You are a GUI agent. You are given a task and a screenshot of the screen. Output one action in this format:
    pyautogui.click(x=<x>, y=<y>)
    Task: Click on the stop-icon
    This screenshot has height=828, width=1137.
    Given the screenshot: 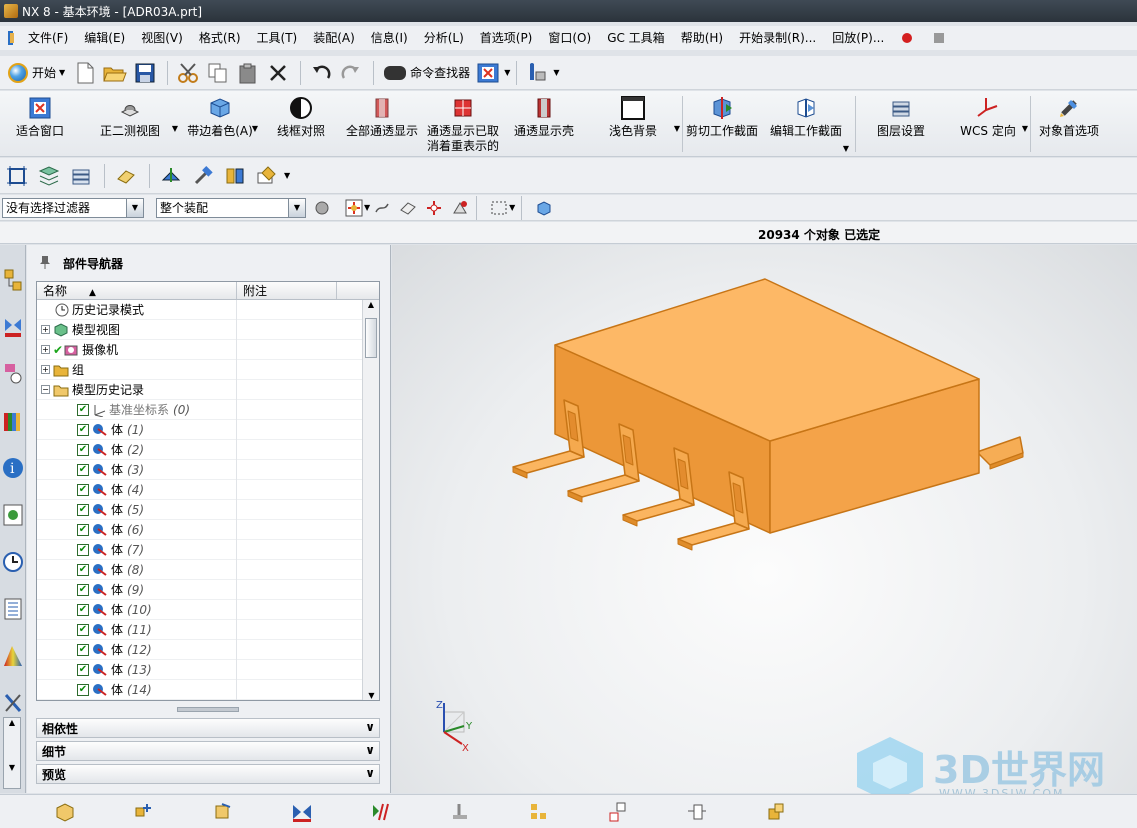 What is the action you would take?
    pyautogui.click(x=939, y=38)
    